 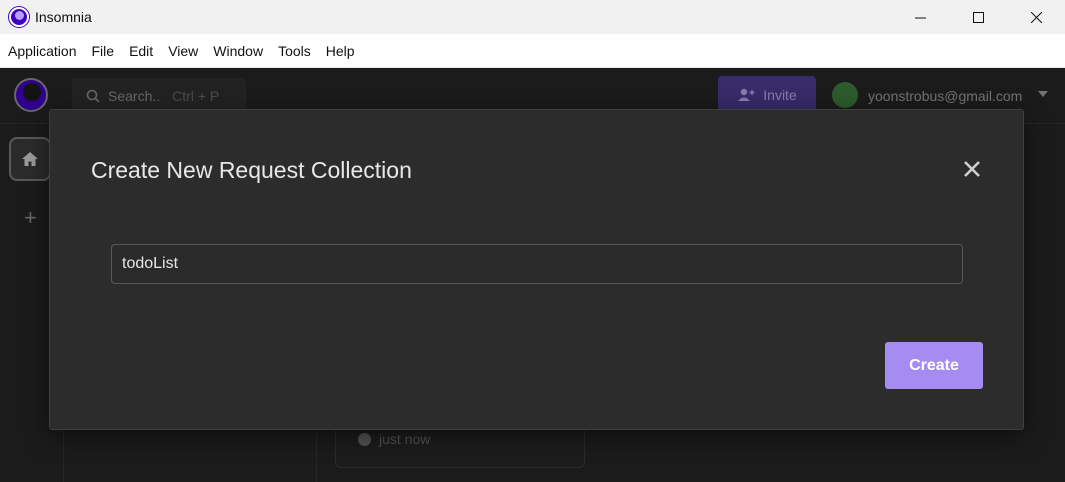 I want to click on collection-name-input, so click(x=537, y=264).